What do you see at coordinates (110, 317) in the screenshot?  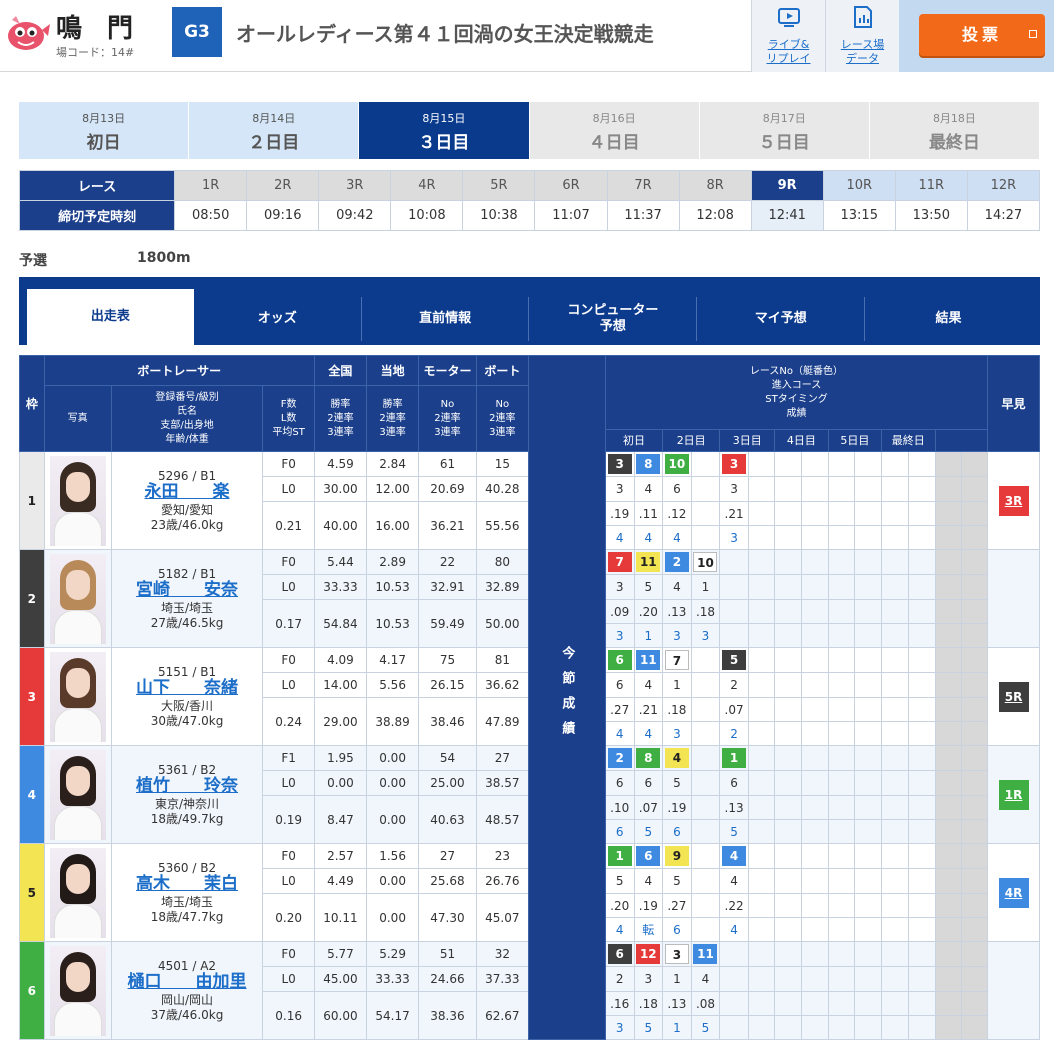 I see `tab-1: 出走表` at bounding box center [110, 317].